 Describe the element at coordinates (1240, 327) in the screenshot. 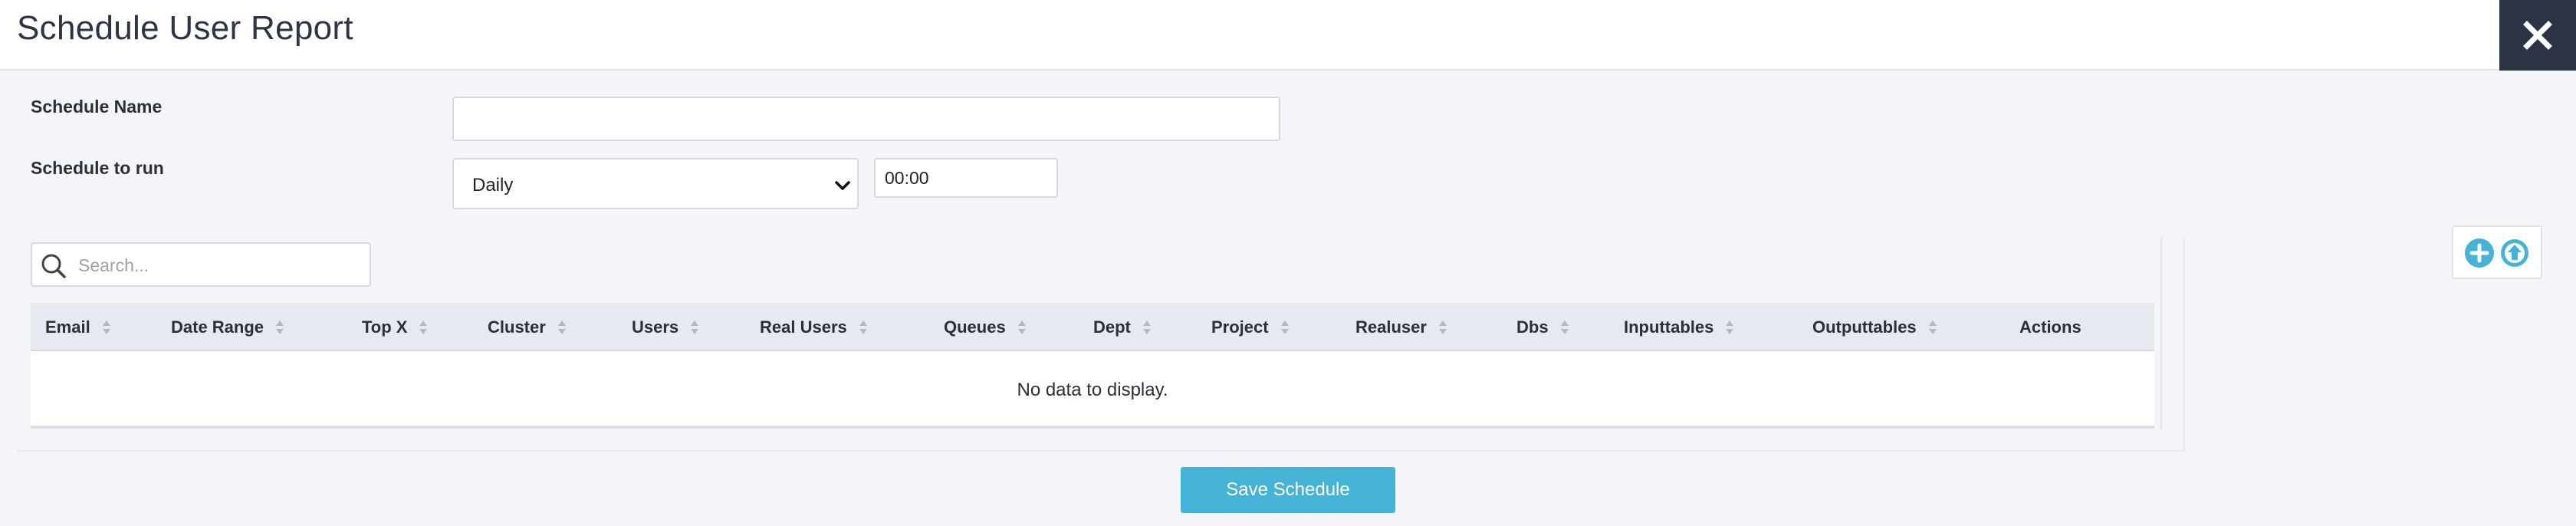

I see `col-project-label: Project` at that location.